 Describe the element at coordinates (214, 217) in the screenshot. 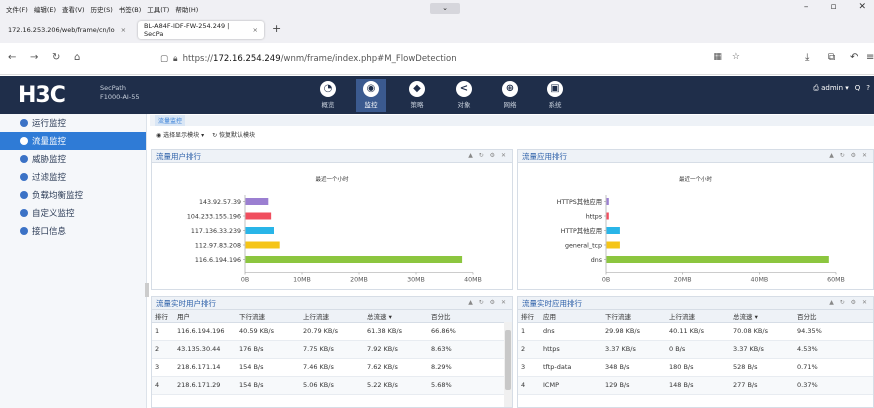

I see `category-label: 104.233.155.196` at that location.